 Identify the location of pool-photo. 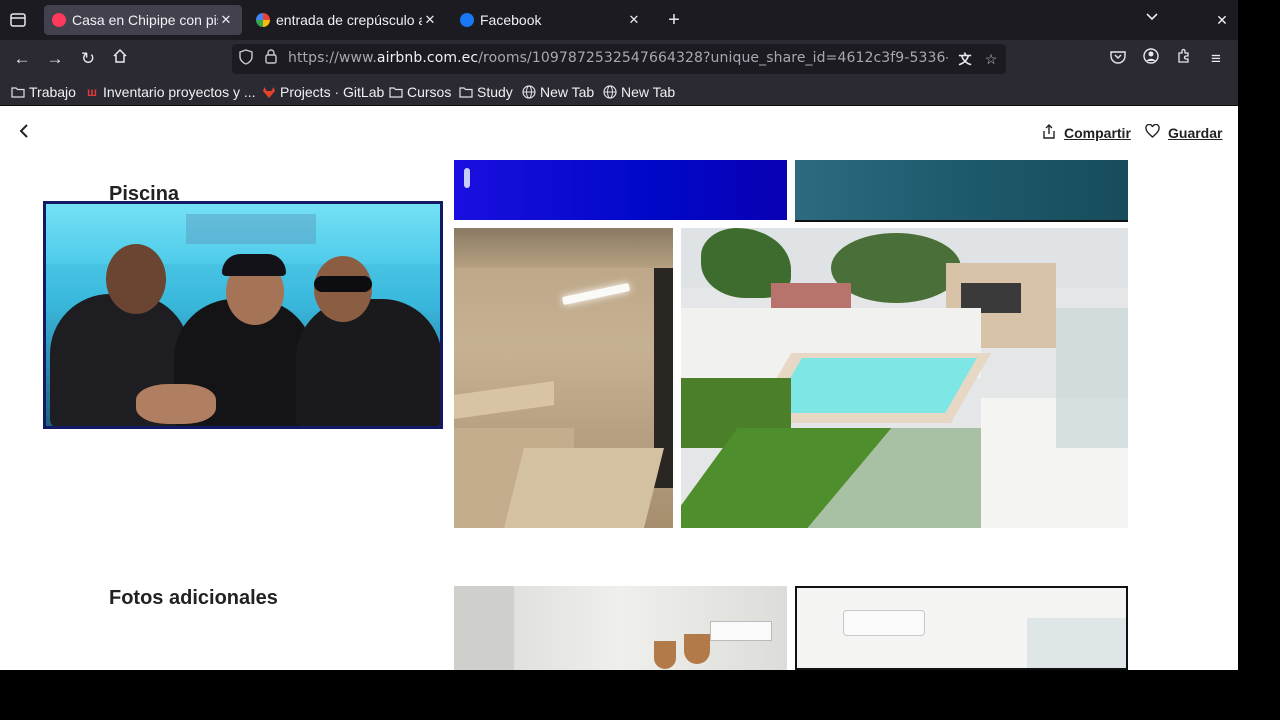
(620, 190).